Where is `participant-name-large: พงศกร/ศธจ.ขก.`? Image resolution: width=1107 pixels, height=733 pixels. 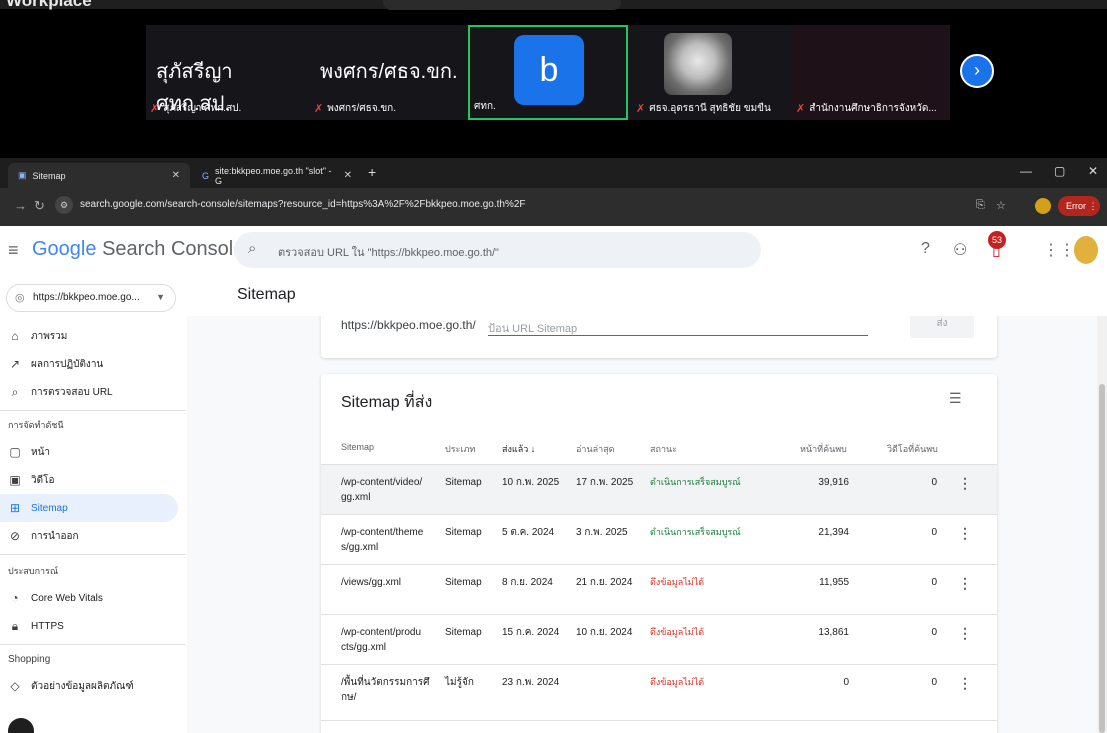 participant-name-large: พงศกร/ศธจ.ขก. is located at coordinates (389, 72).